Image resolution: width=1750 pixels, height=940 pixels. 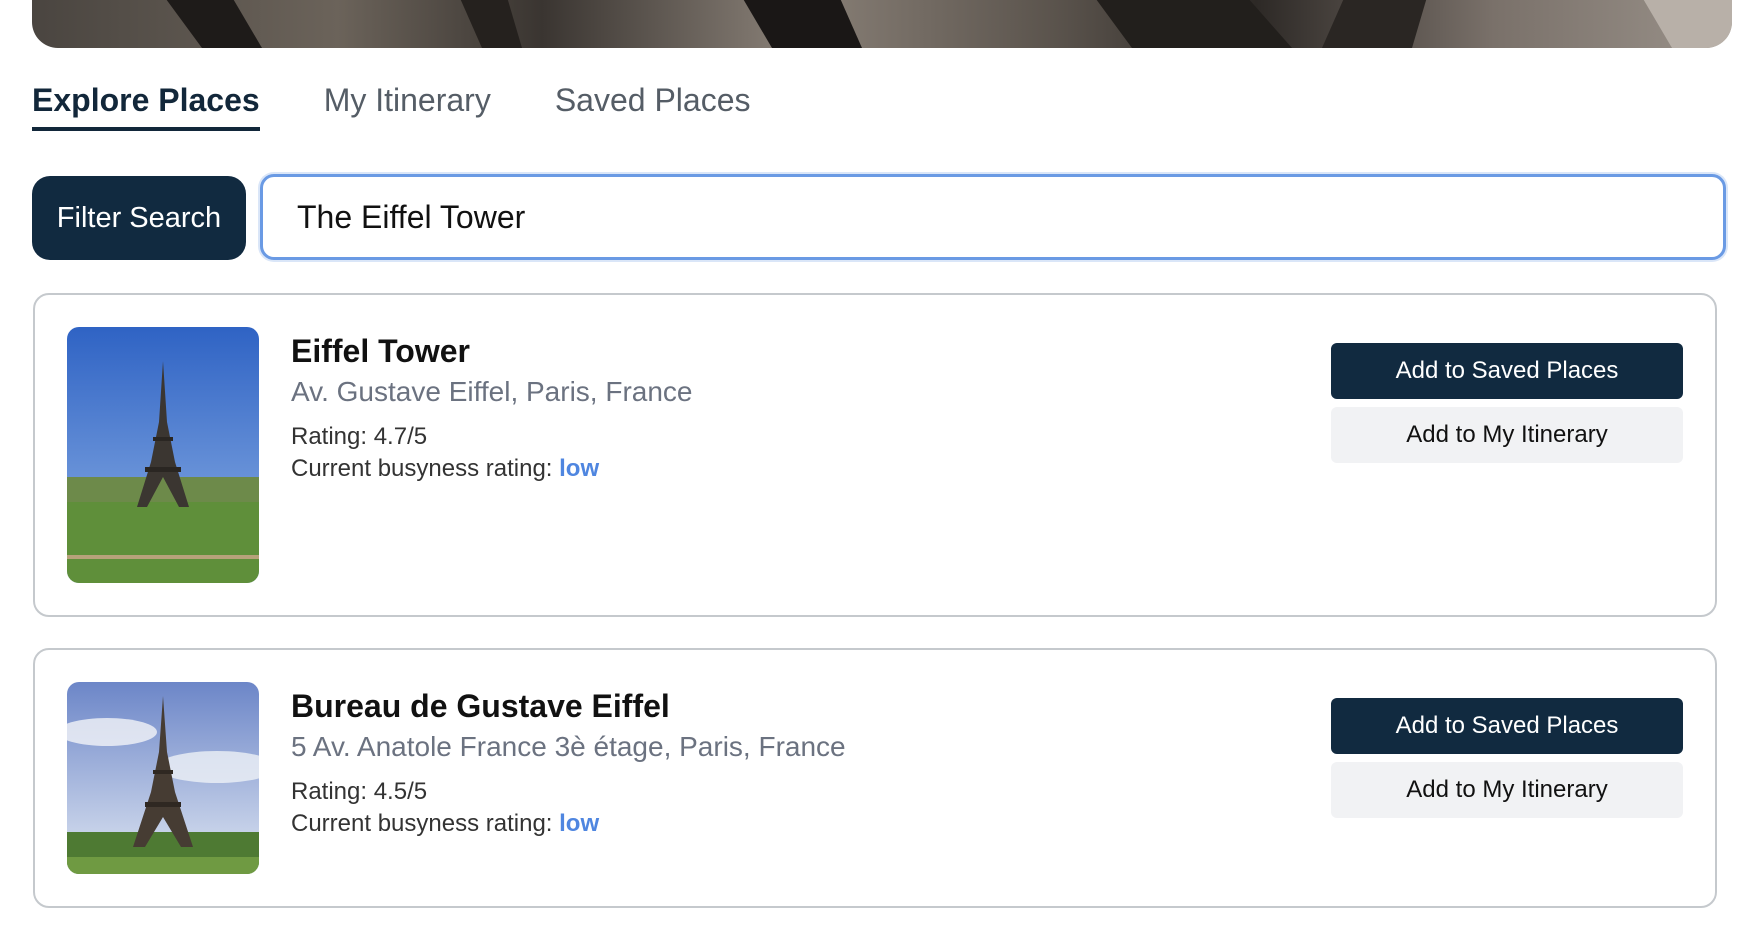 What do you see at coordinates (380, 351) in the screenshot?
I see `place-name: Eiffel Tower` at bounding box center [380, 351].